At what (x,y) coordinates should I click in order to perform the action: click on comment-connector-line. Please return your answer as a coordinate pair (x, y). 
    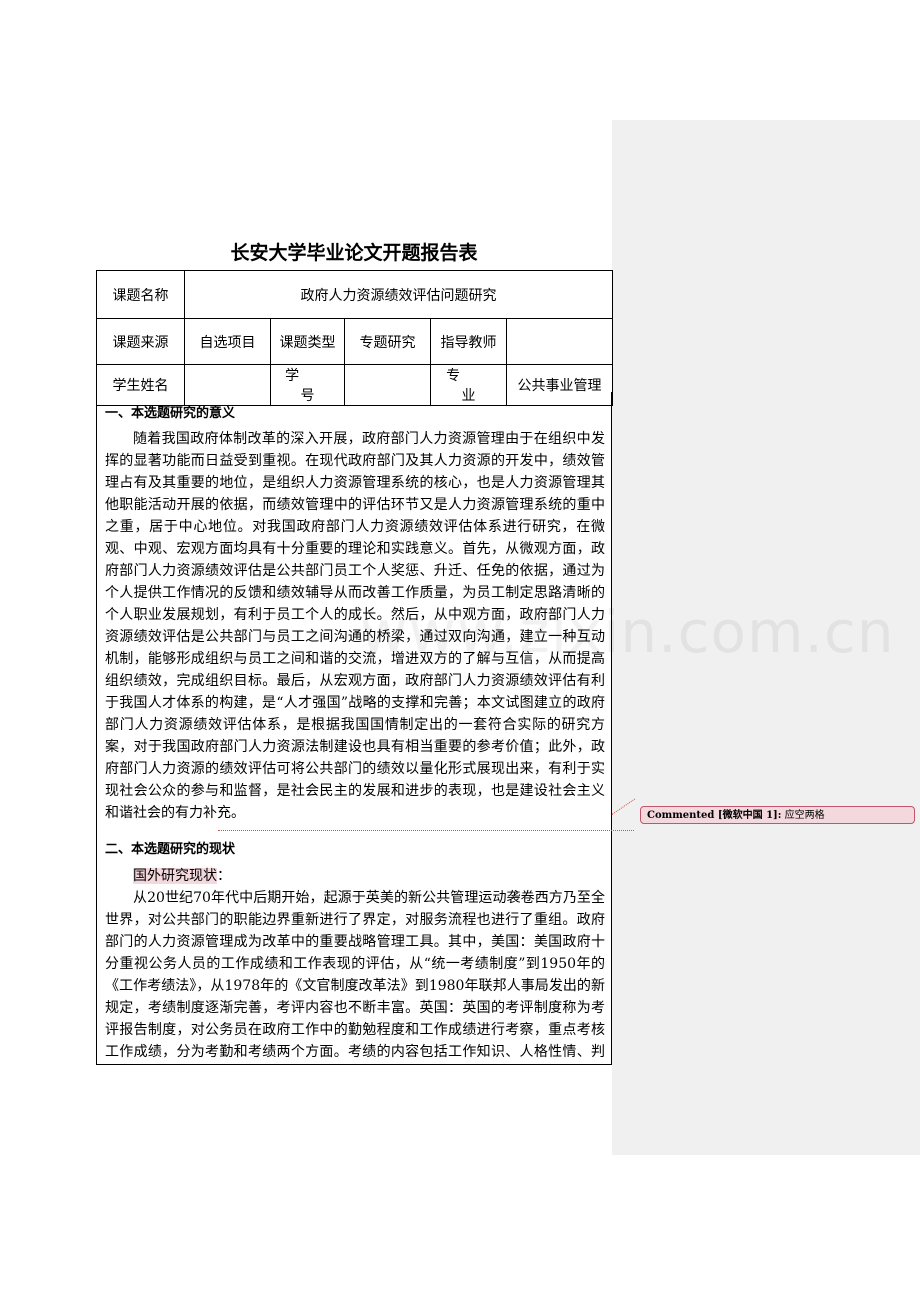
    Looking at the image, I should click on (426, 830).